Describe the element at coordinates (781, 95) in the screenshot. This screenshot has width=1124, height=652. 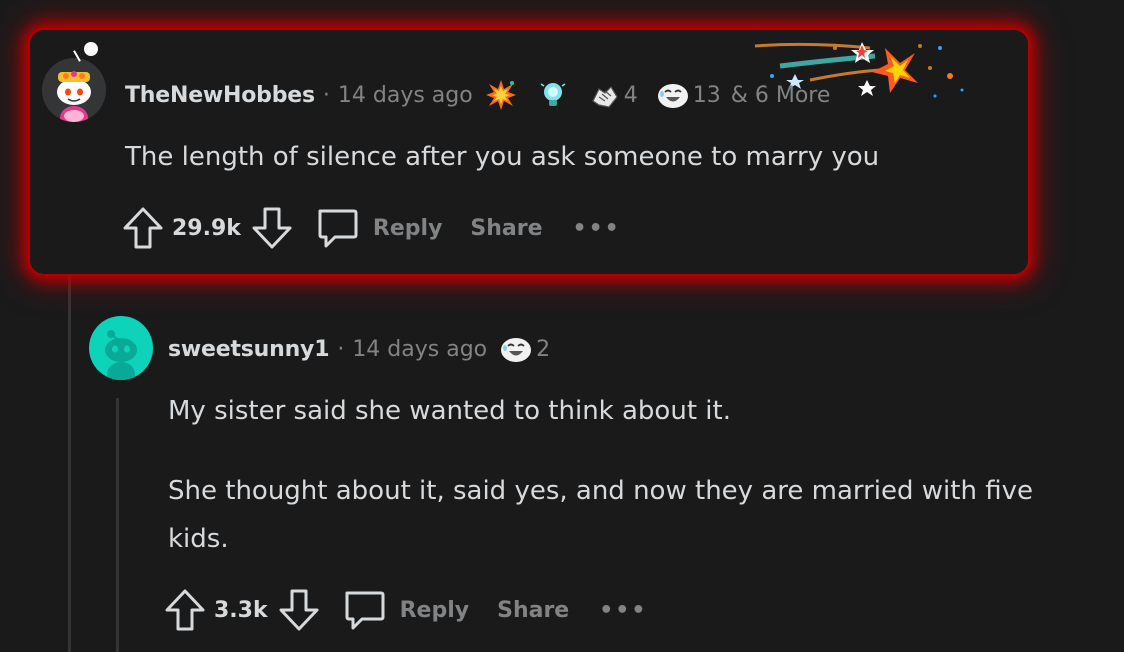
I see `more-awards-link: & 6 More` at that location.